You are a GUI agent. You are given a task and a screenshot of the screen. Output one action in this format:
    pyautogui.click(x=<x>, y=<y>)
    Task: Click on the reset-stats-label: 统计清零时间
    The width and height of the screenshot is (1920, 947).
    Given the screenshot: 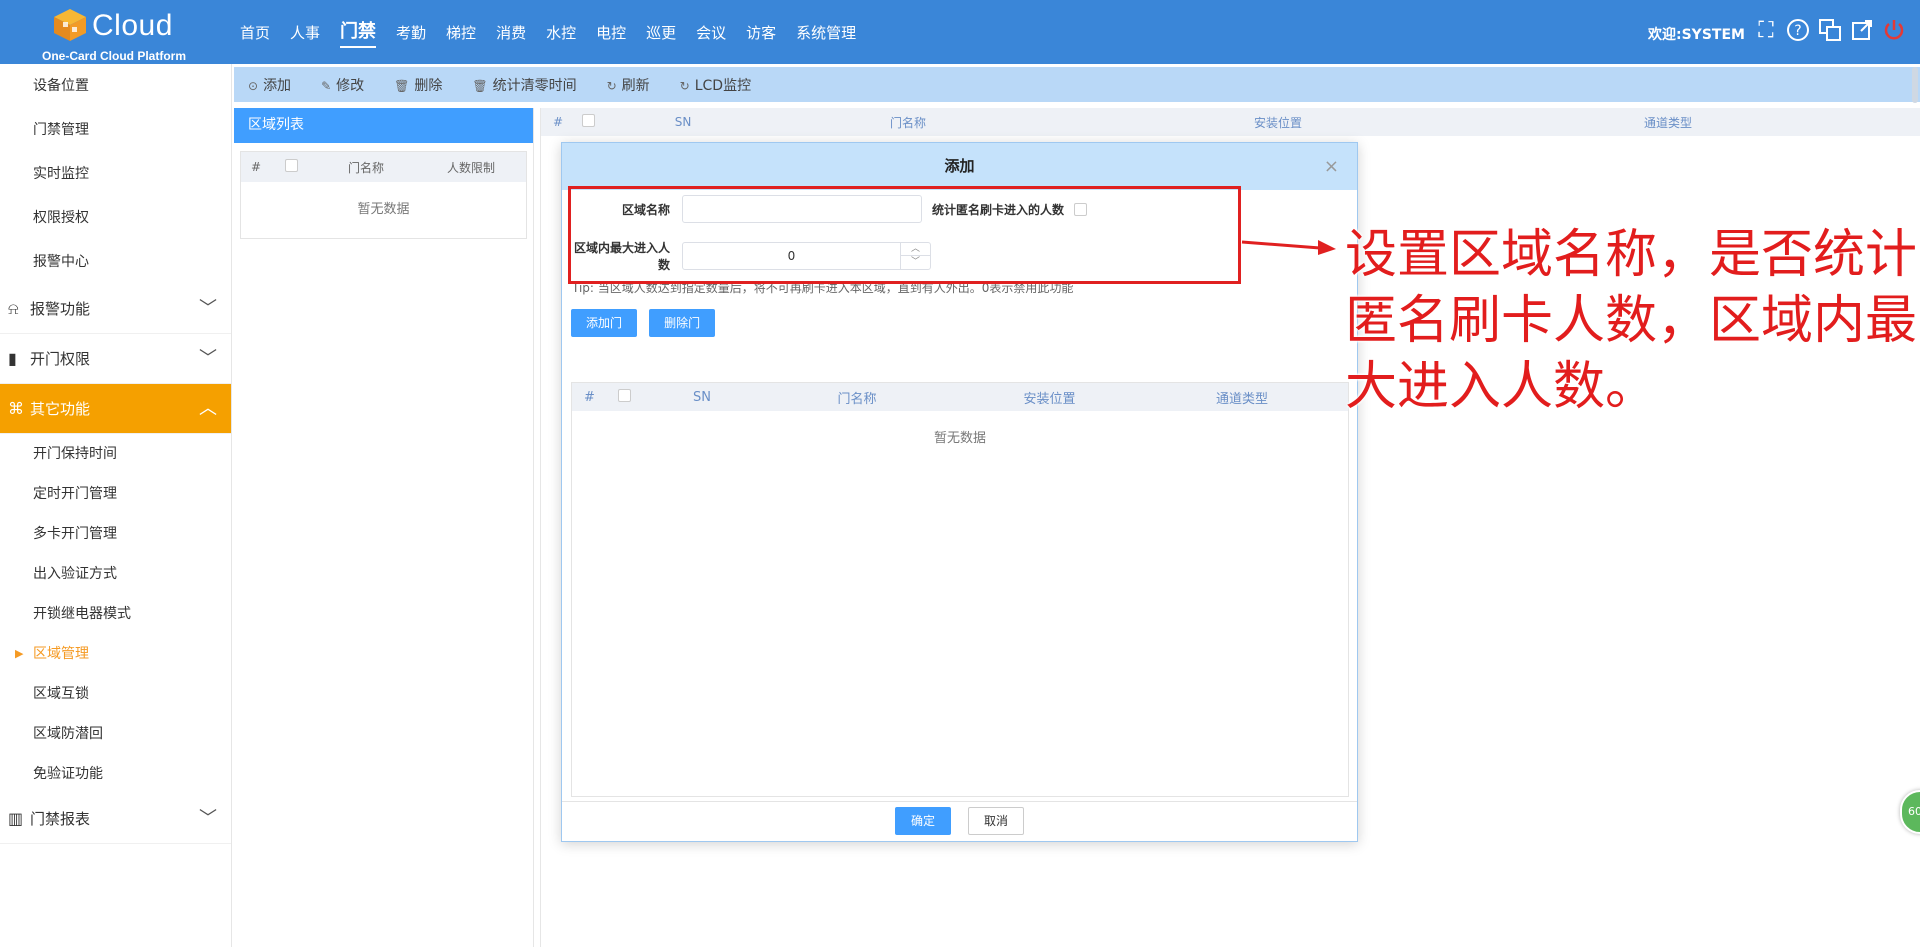 What is the action you would take?
    pyautogui.click(x=534, y=85)
    